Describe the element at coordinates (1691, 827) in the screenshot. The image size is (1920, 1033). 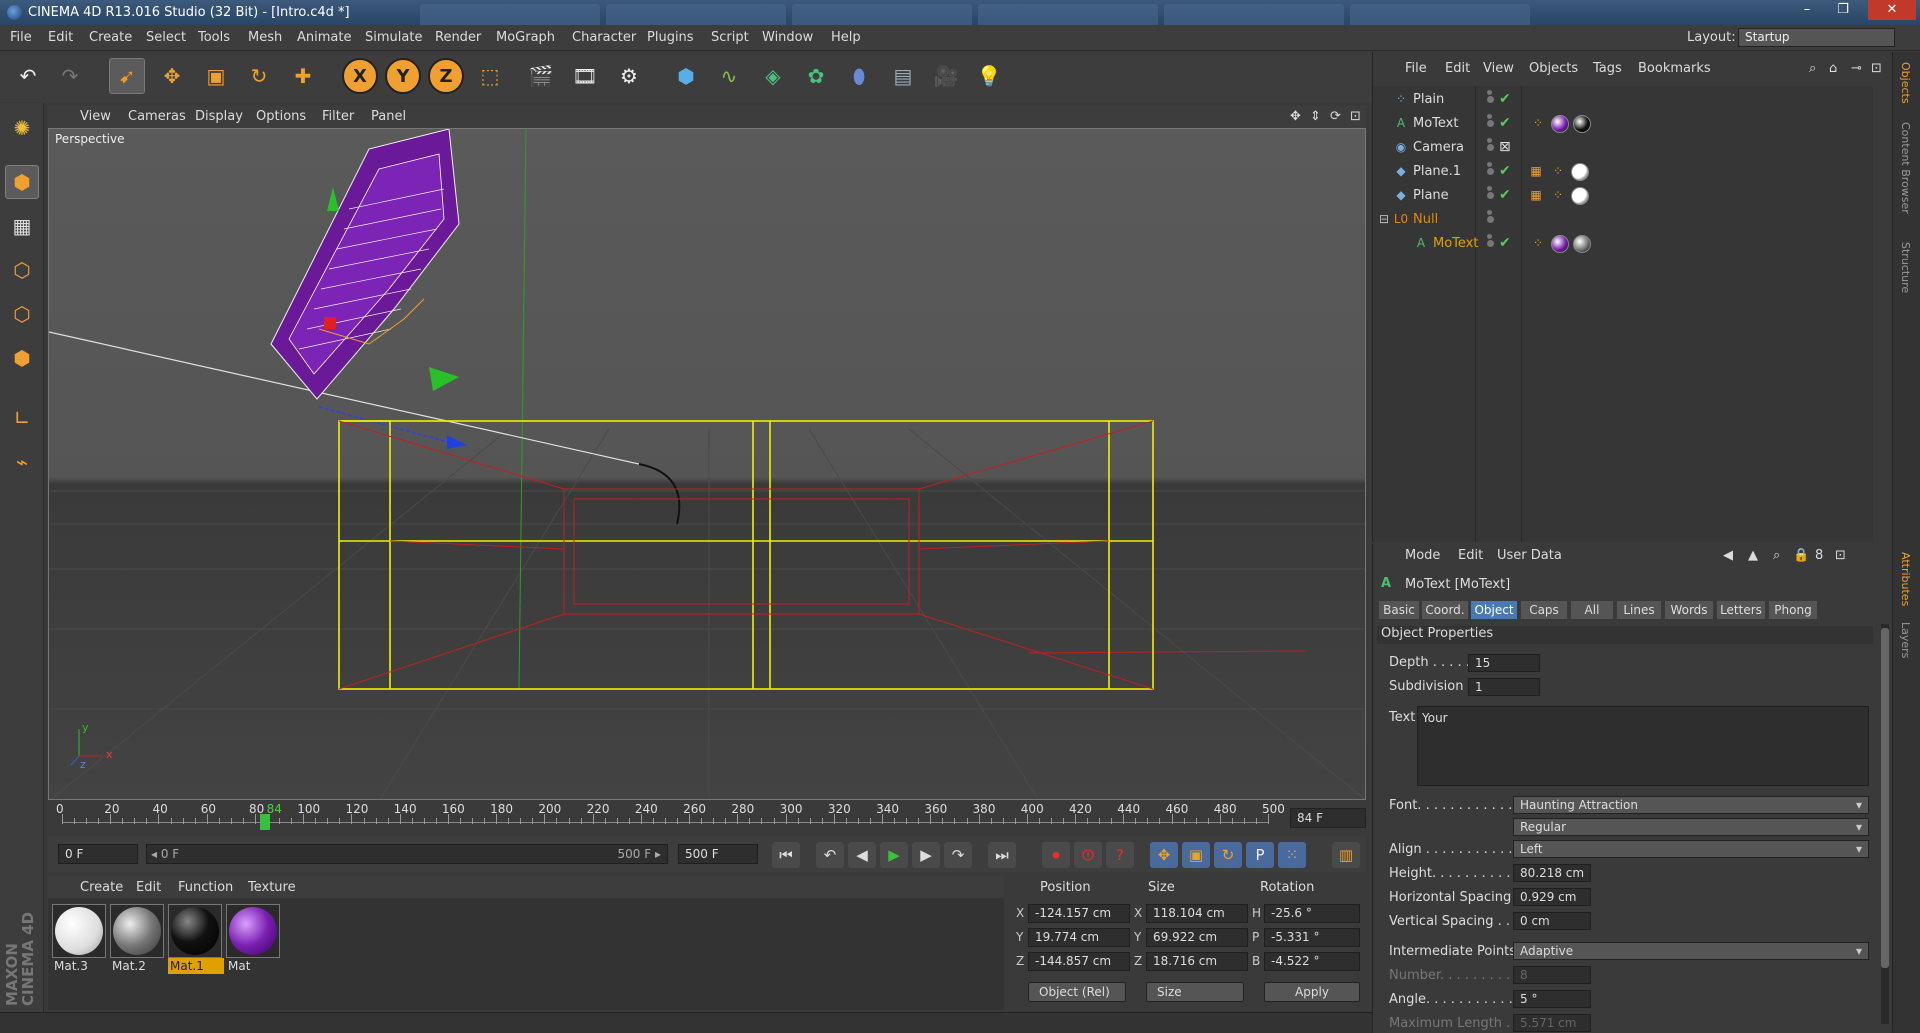
I see `font-style-dropdown: Regular` at that location.